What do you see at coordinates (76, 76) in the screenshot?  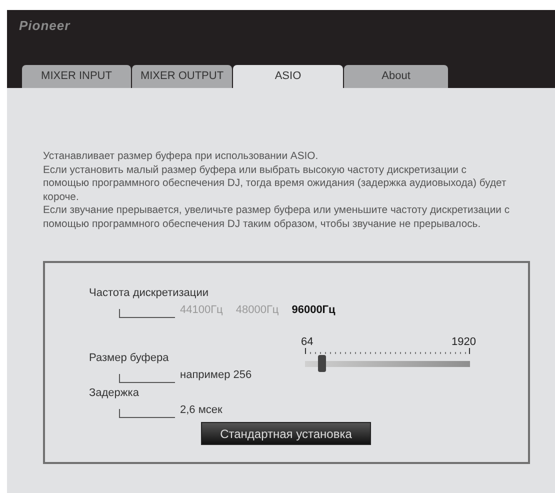 I see `tab: MIXER INPUT` at bounding box center [76, 76].